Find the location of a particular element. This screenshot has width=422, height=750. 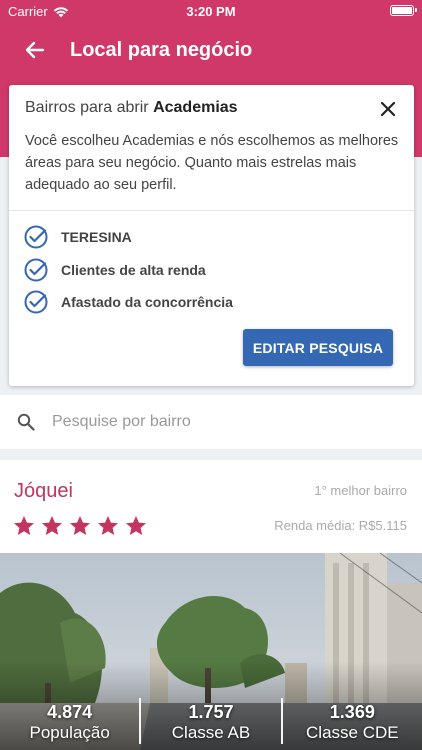

criterion-label: Afastado da concorrência is located at coordinates (147, 302).